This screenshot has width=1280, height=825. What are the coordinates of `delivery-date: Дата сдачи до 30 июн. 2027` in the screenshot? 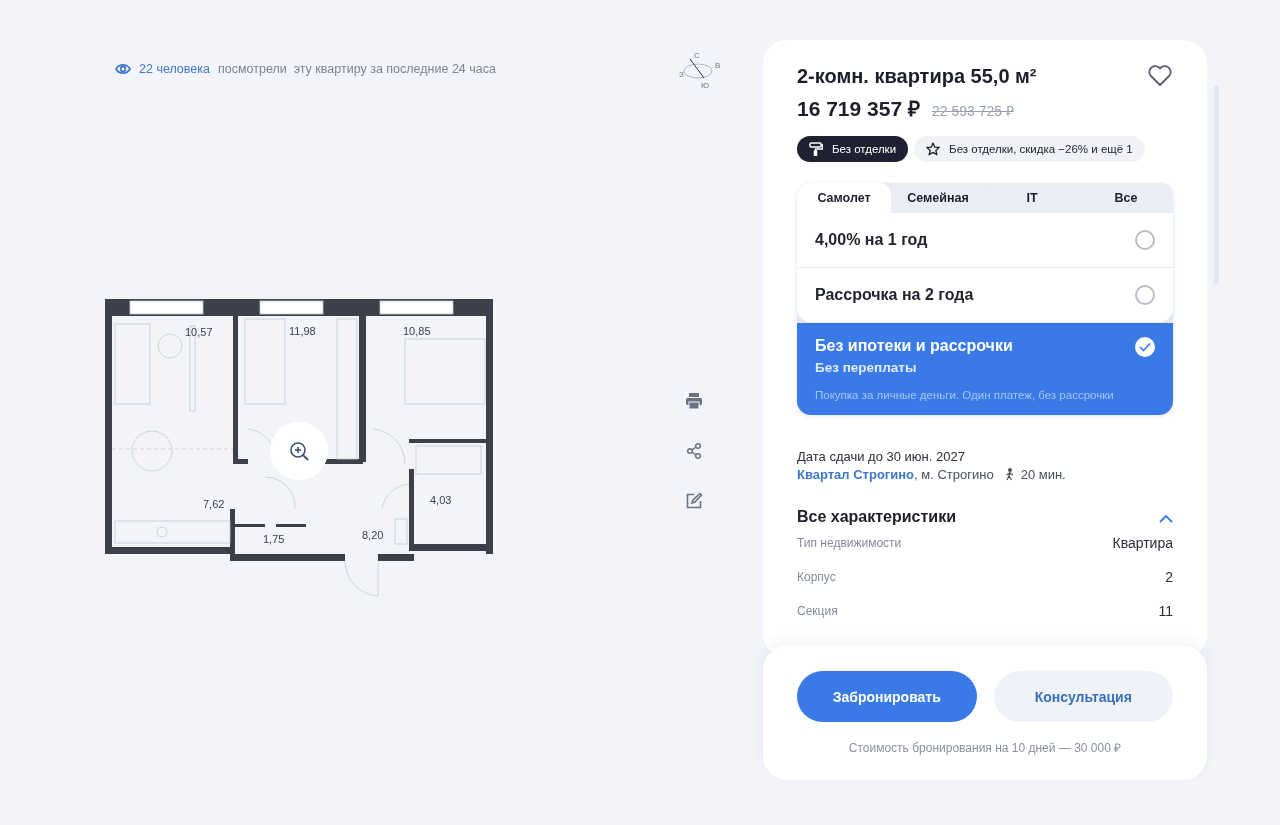 It's located at (881, 456).